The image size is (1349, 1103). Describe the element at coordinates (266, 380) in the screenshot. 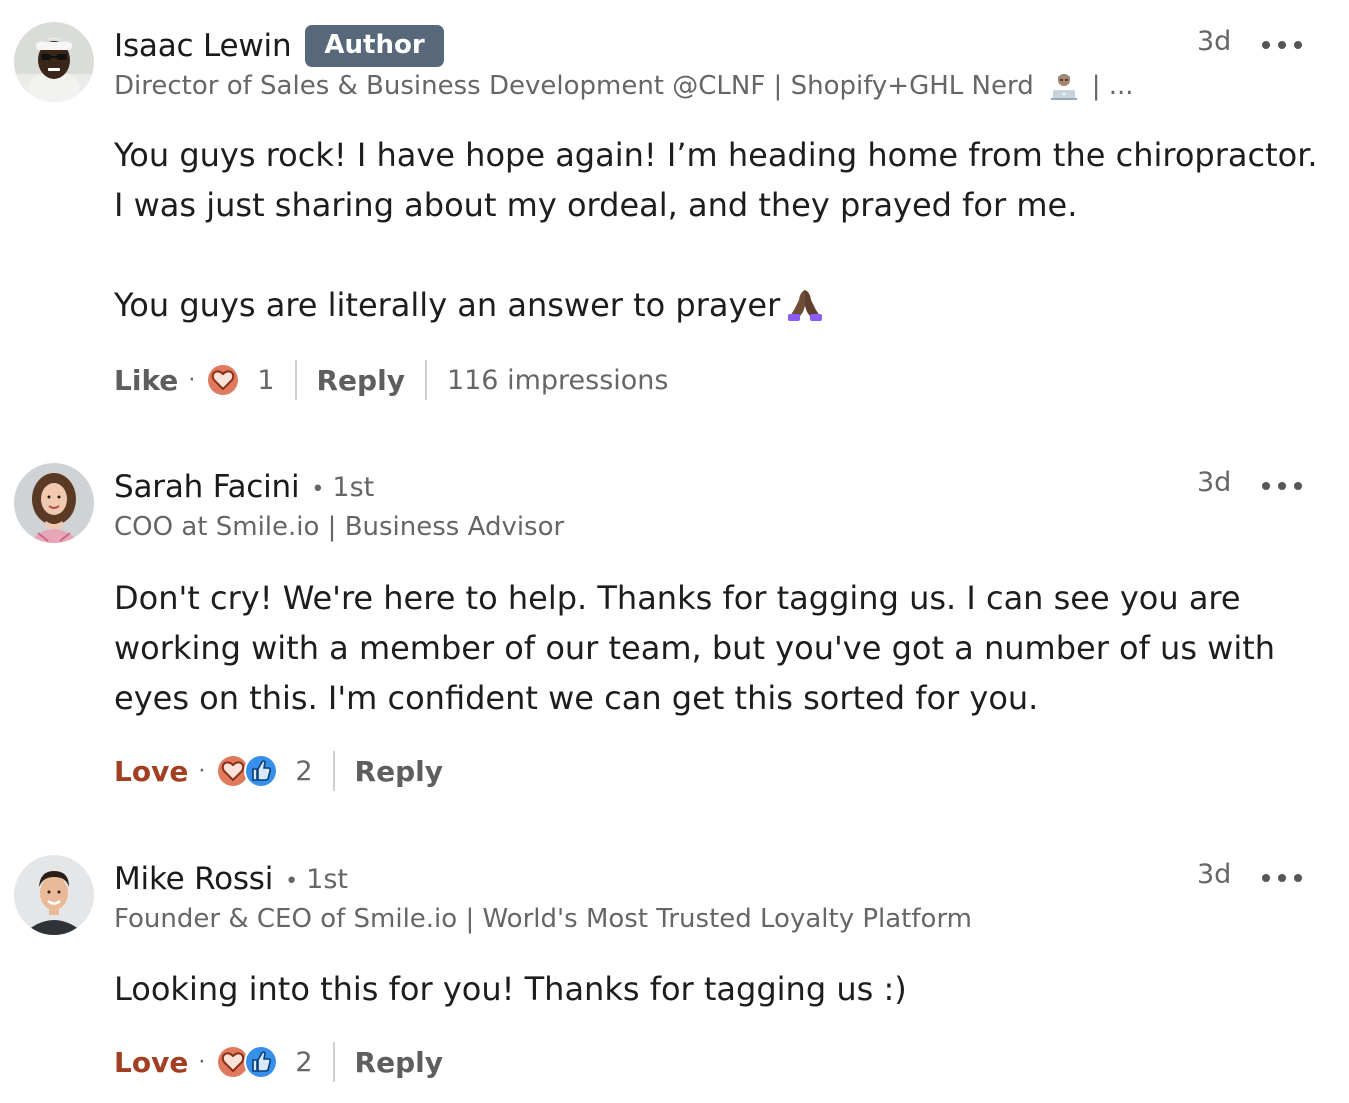

I see `reaction-count: 1` at that location.